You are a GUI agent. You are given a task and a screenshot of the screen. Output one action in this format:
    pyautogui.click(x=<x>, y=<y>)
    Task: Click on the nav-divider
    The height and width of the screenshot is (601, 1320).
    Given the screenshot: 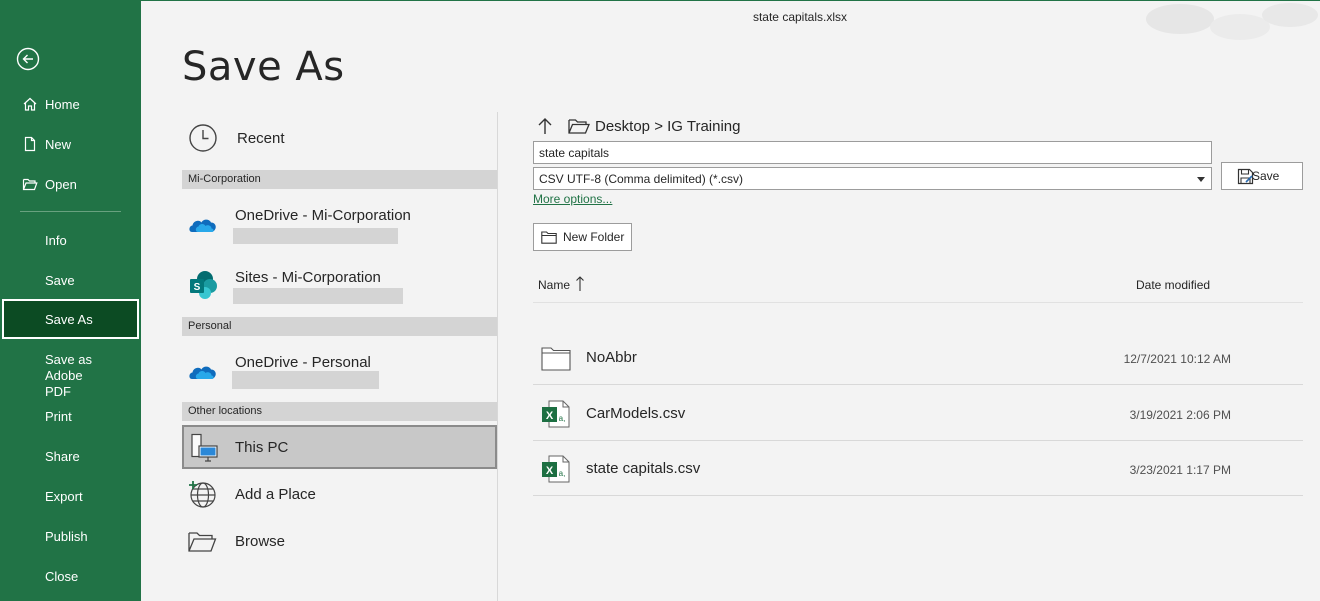 What is the action you would take?
    pyautogui.click(x=70, y=211)
    